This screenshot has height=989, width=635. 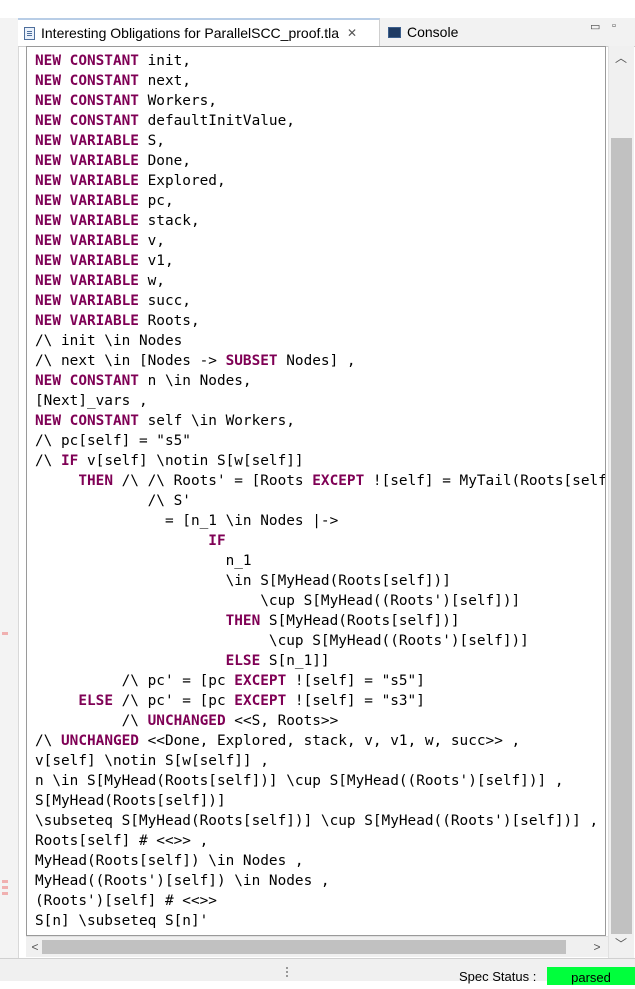 What do you see at coordinates (621, 58) in the screenshot?
I see `scroll-up-icon: ︿` at bounding box center [621, 58].